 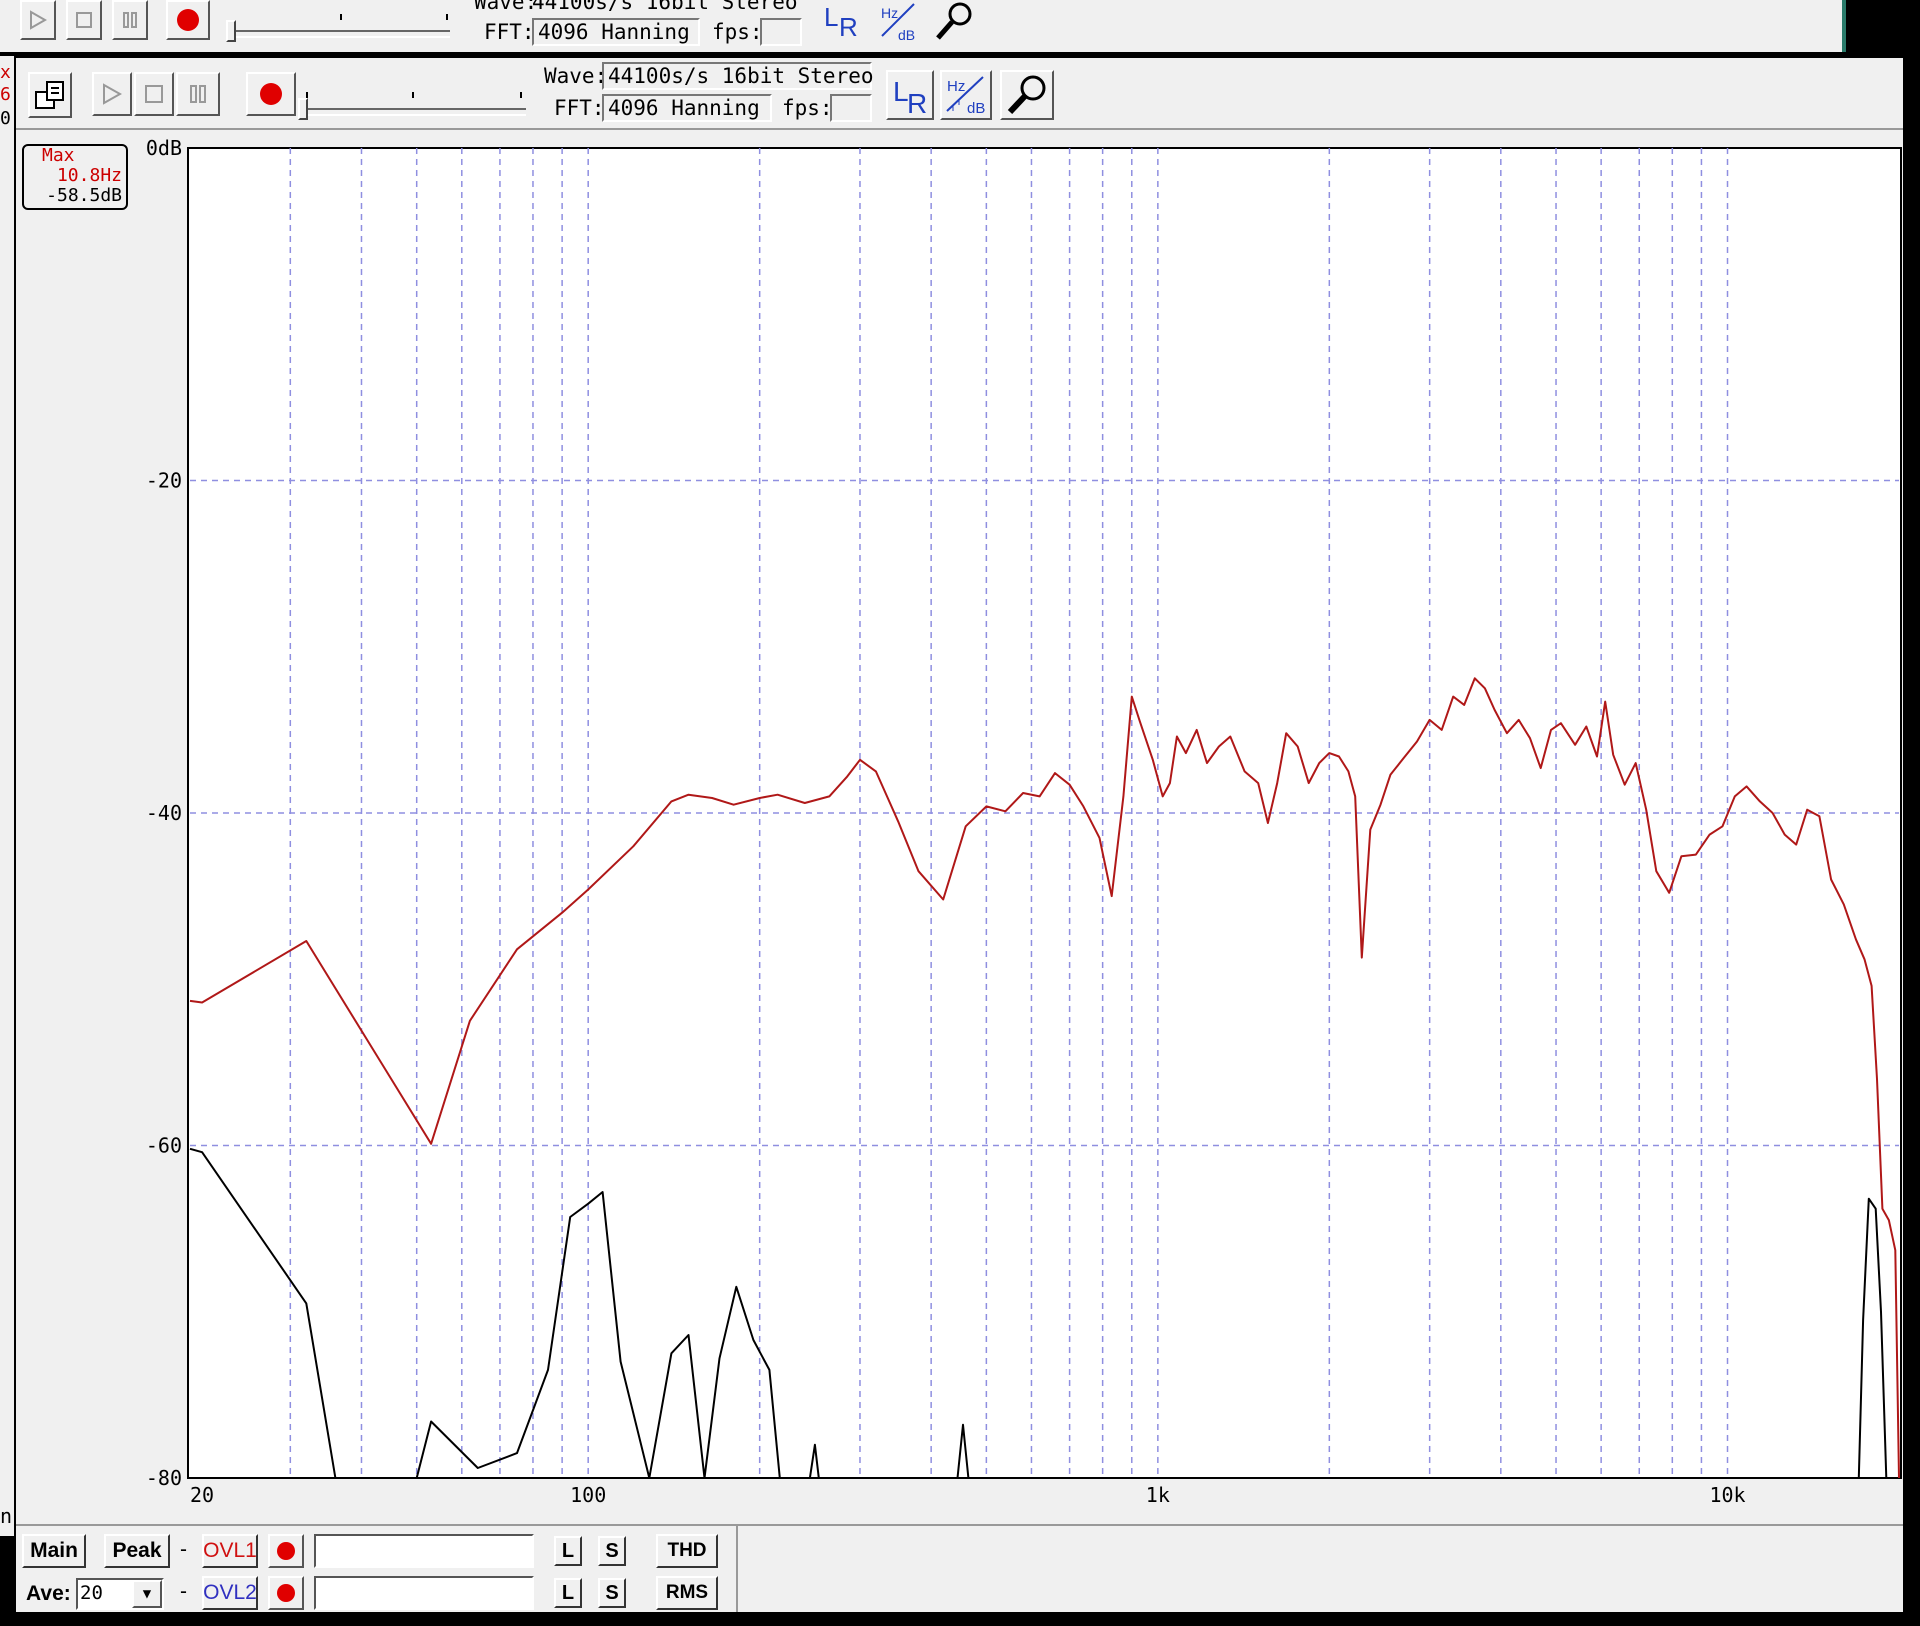 I want to click on left-edge-char: x, so click(x=5, y=72).